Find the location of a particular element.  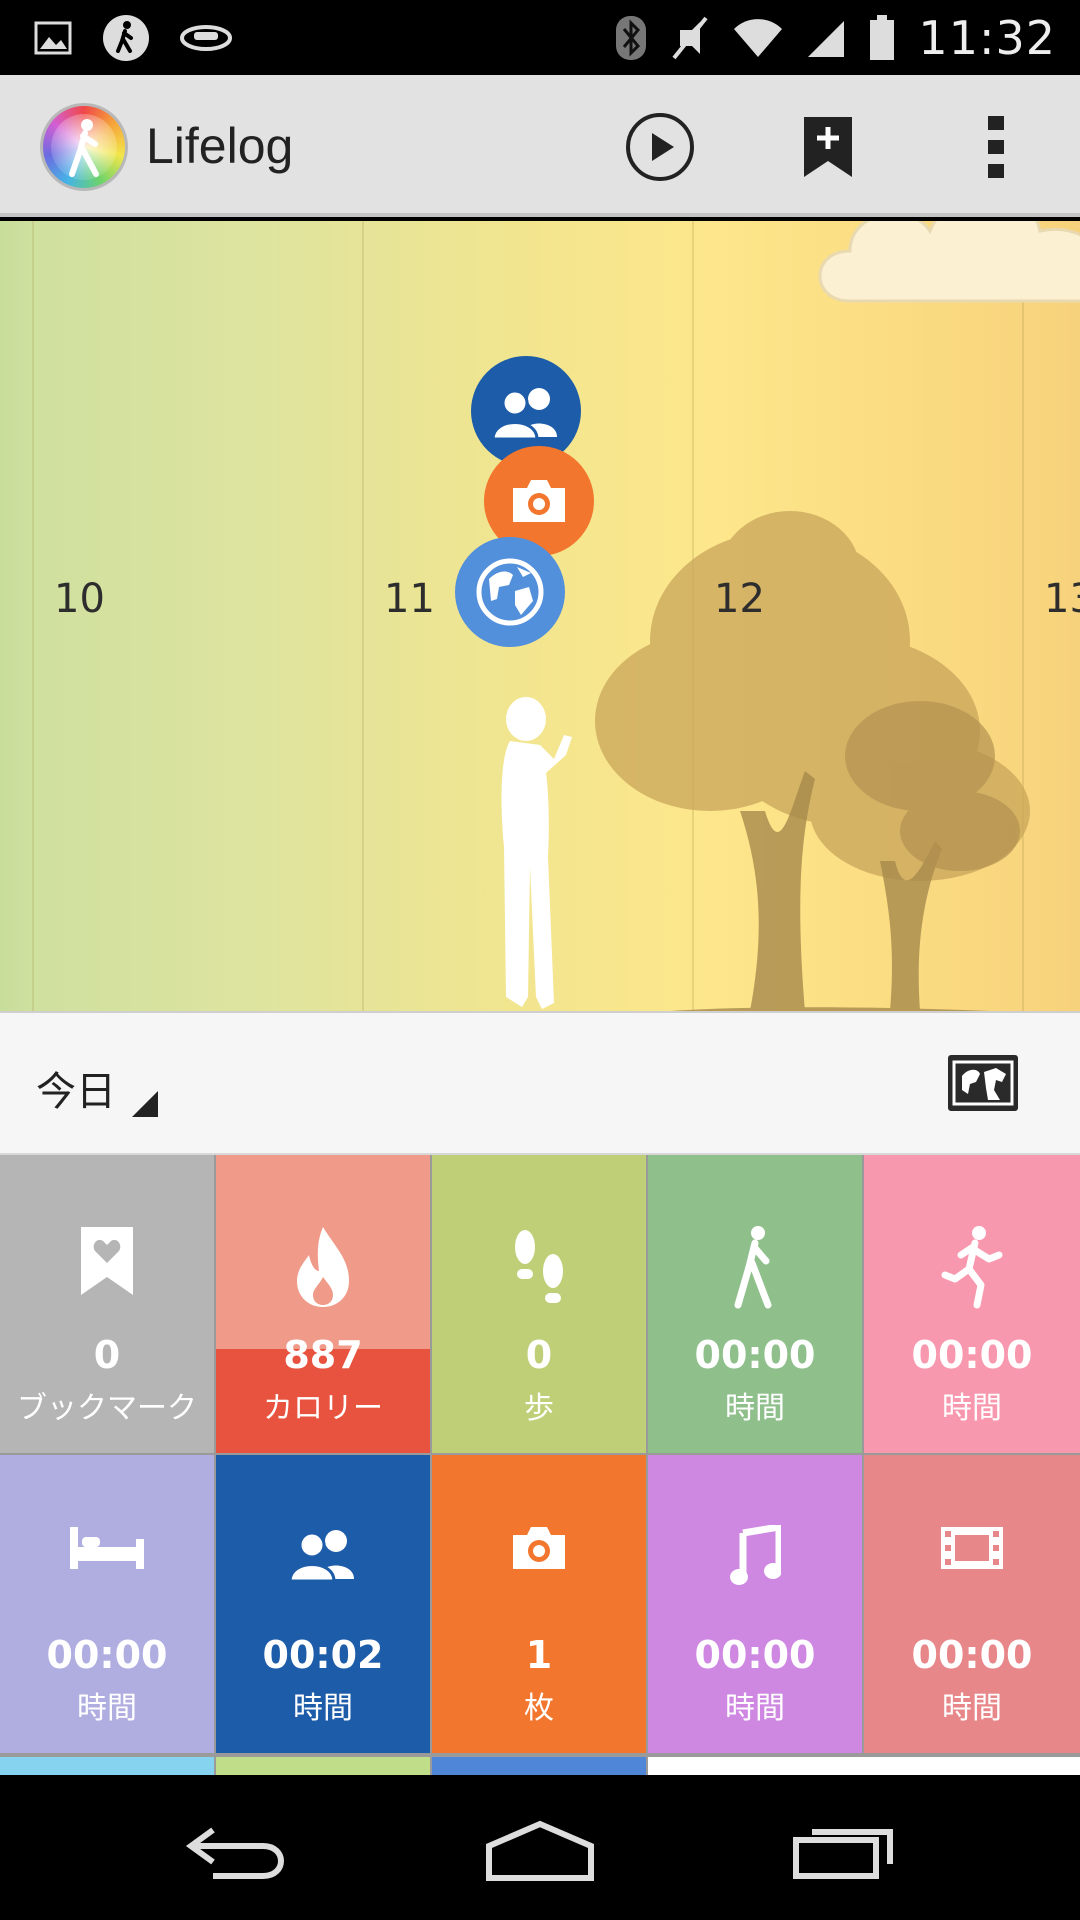

activity-tile-camera: 1枚 is located at coordinates (539, 1604).